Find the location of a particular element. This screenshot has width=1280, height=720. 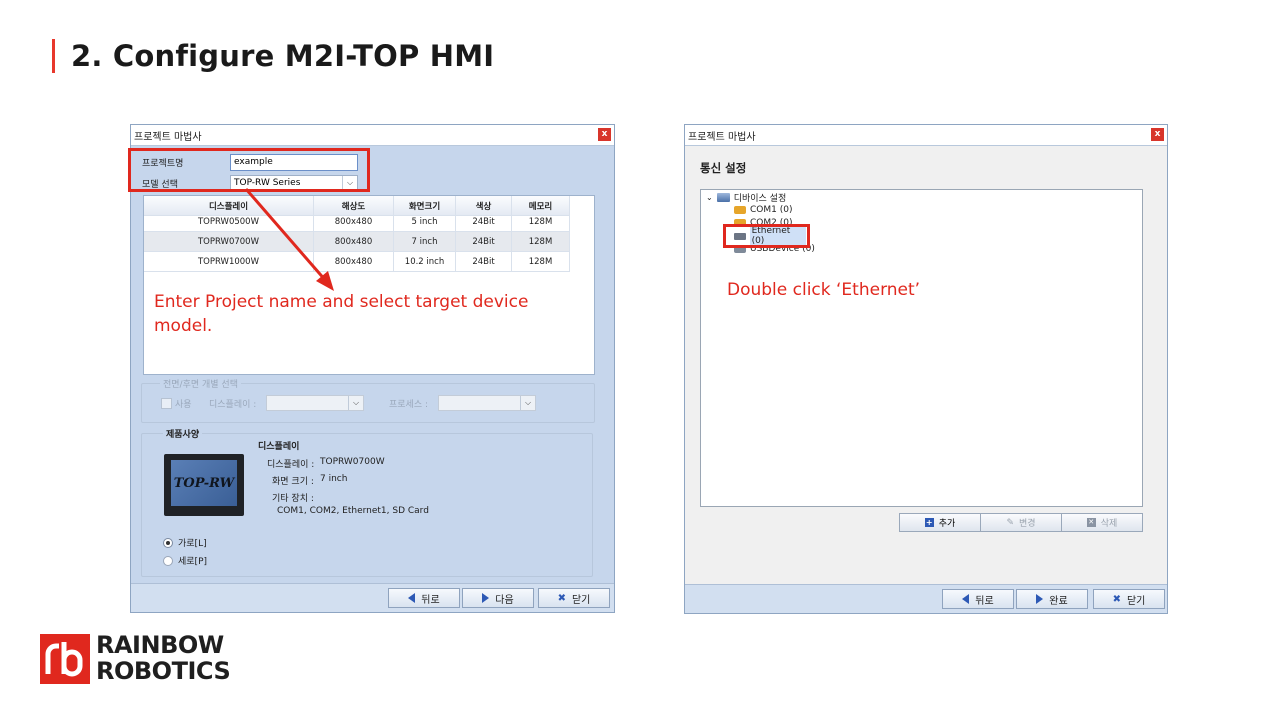

annotation-arrow is located at coordinates (289, 239).